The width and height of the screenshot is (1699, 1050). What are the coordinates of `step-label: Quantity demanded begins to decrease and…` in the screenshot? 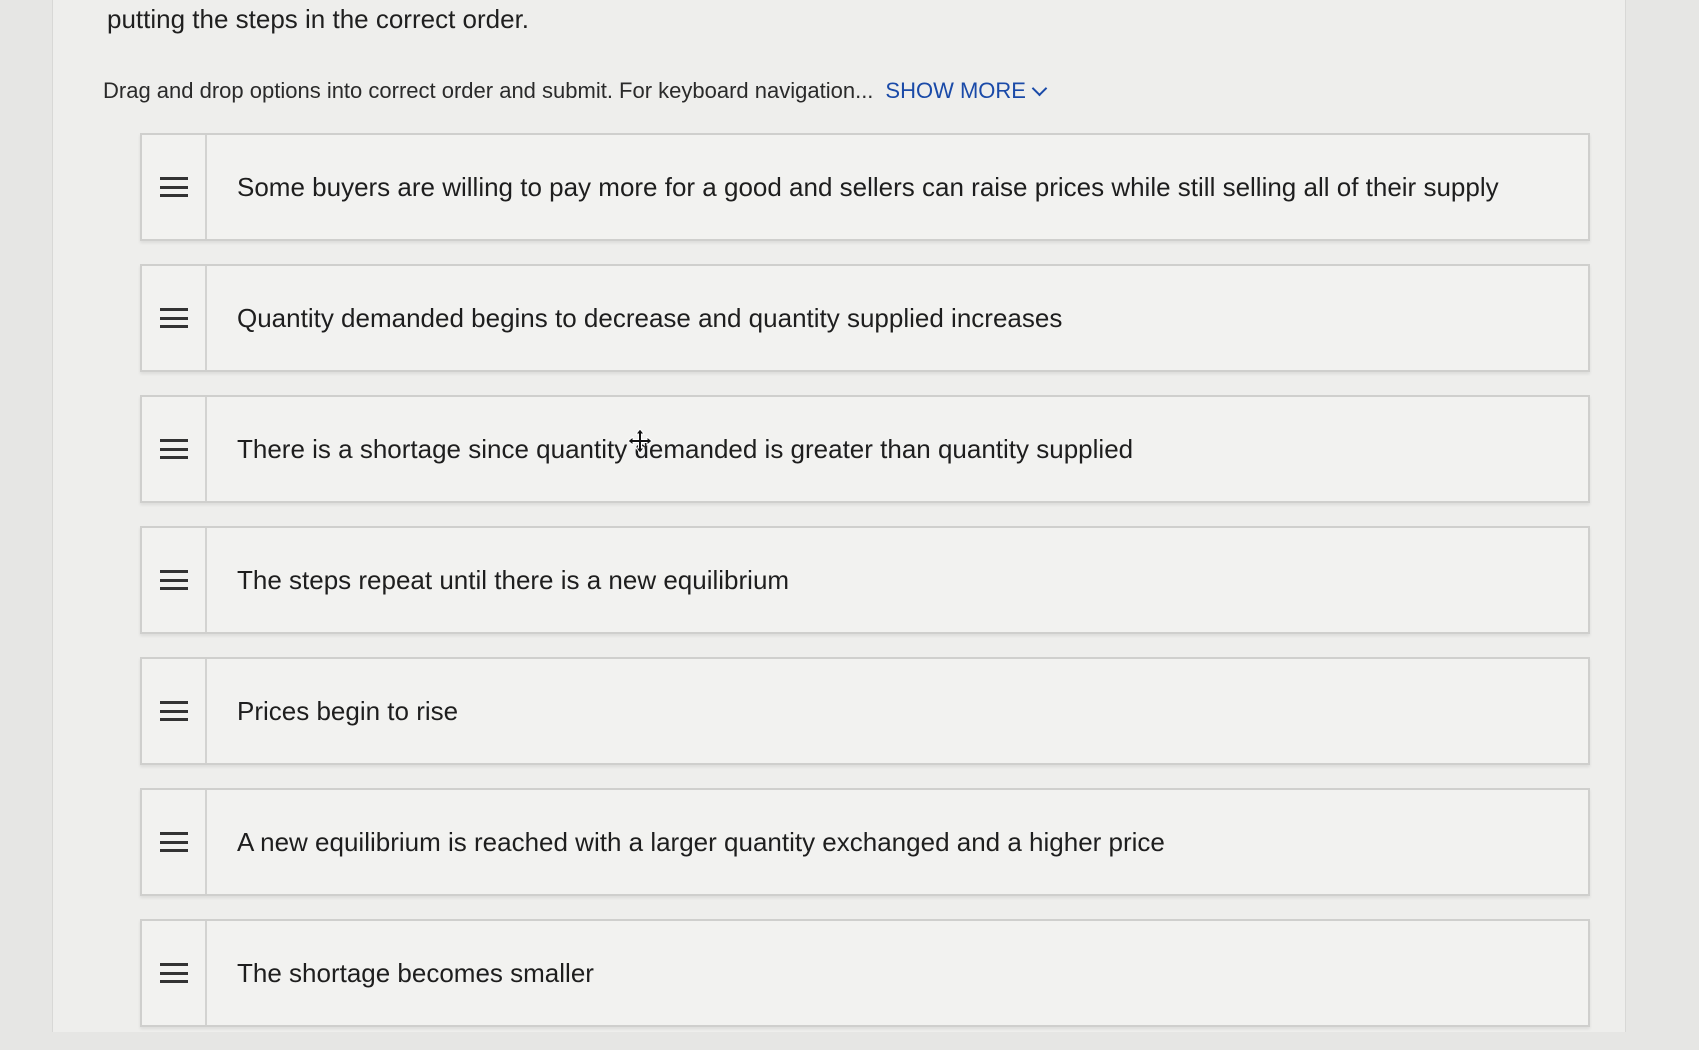 It's located at (650, 317).